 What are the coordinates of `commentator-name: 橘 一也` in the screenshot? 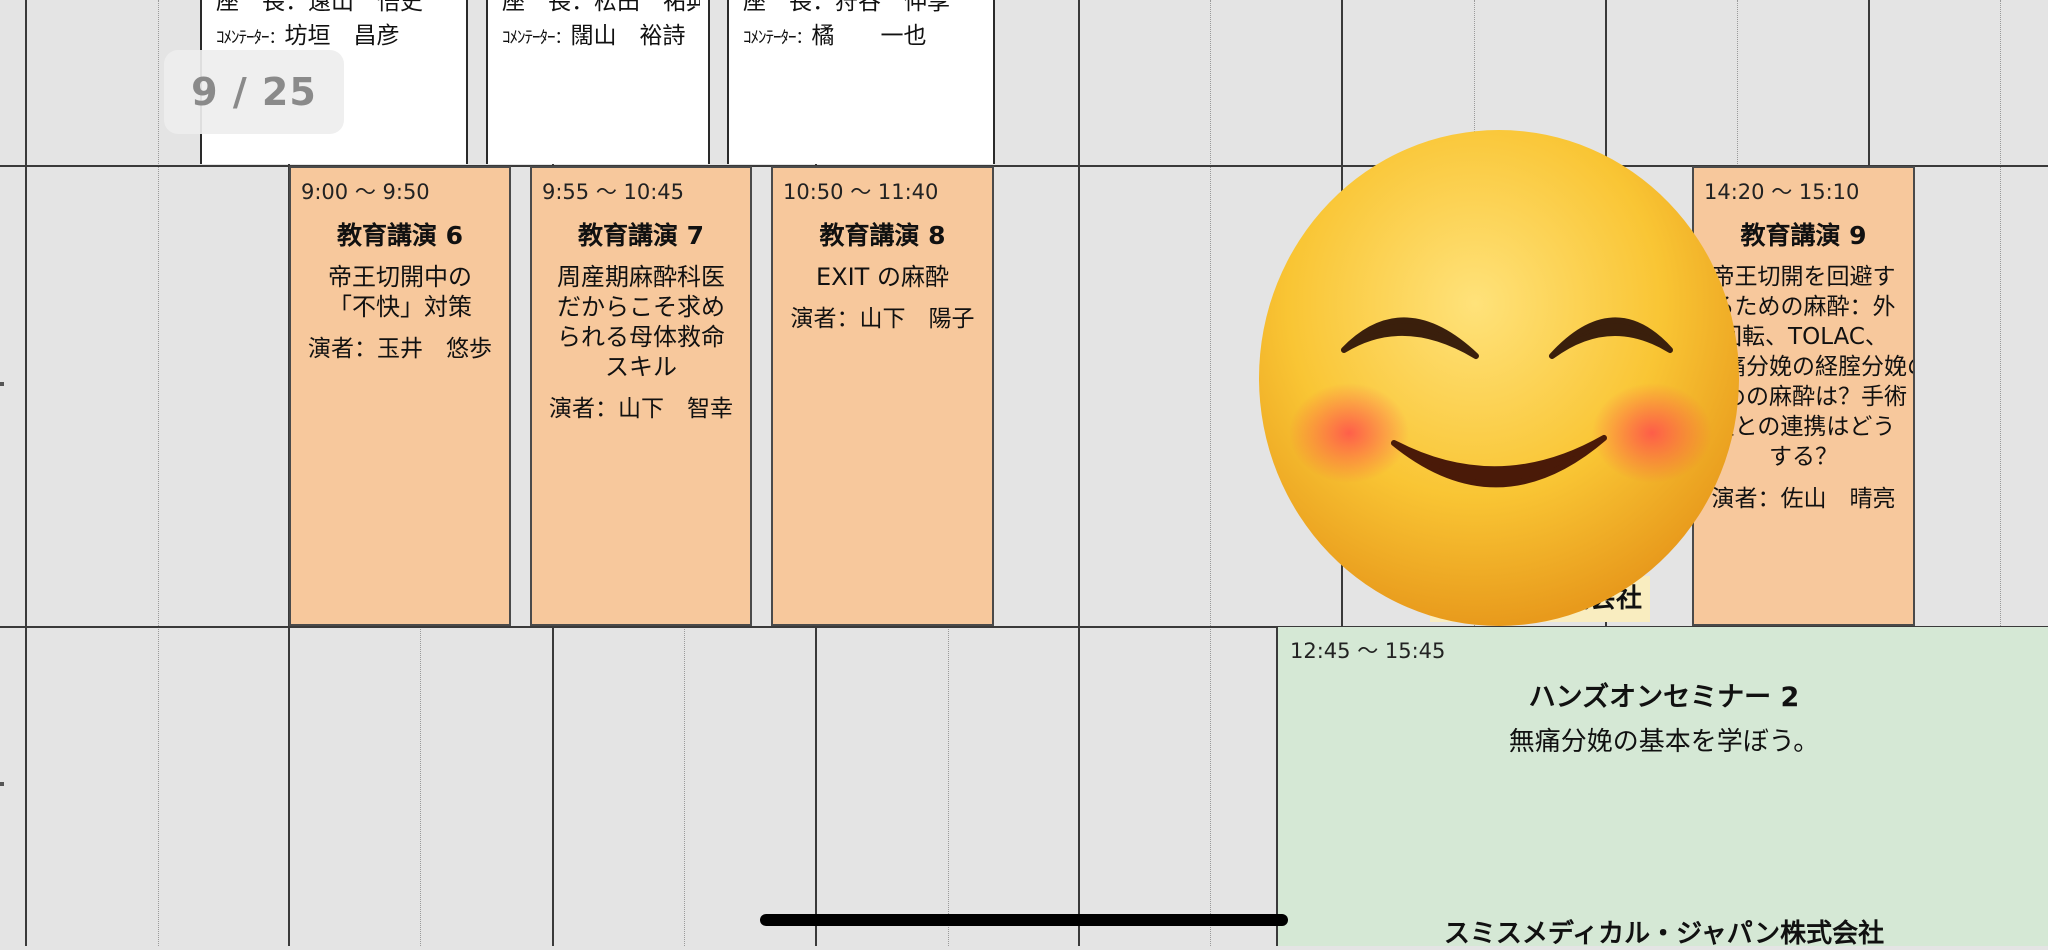 It's located at (869, 36).